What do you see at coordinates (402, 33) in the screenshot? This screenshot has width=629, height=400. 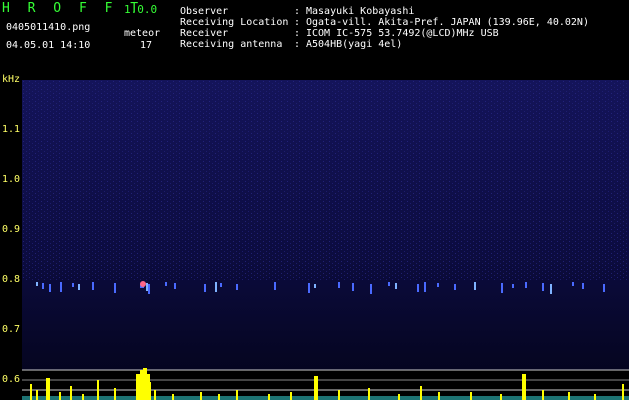 I see `receiver-value: ICOM IC-575 53.7492(@LCD)MHz USB` at bounding box center [402, 33].